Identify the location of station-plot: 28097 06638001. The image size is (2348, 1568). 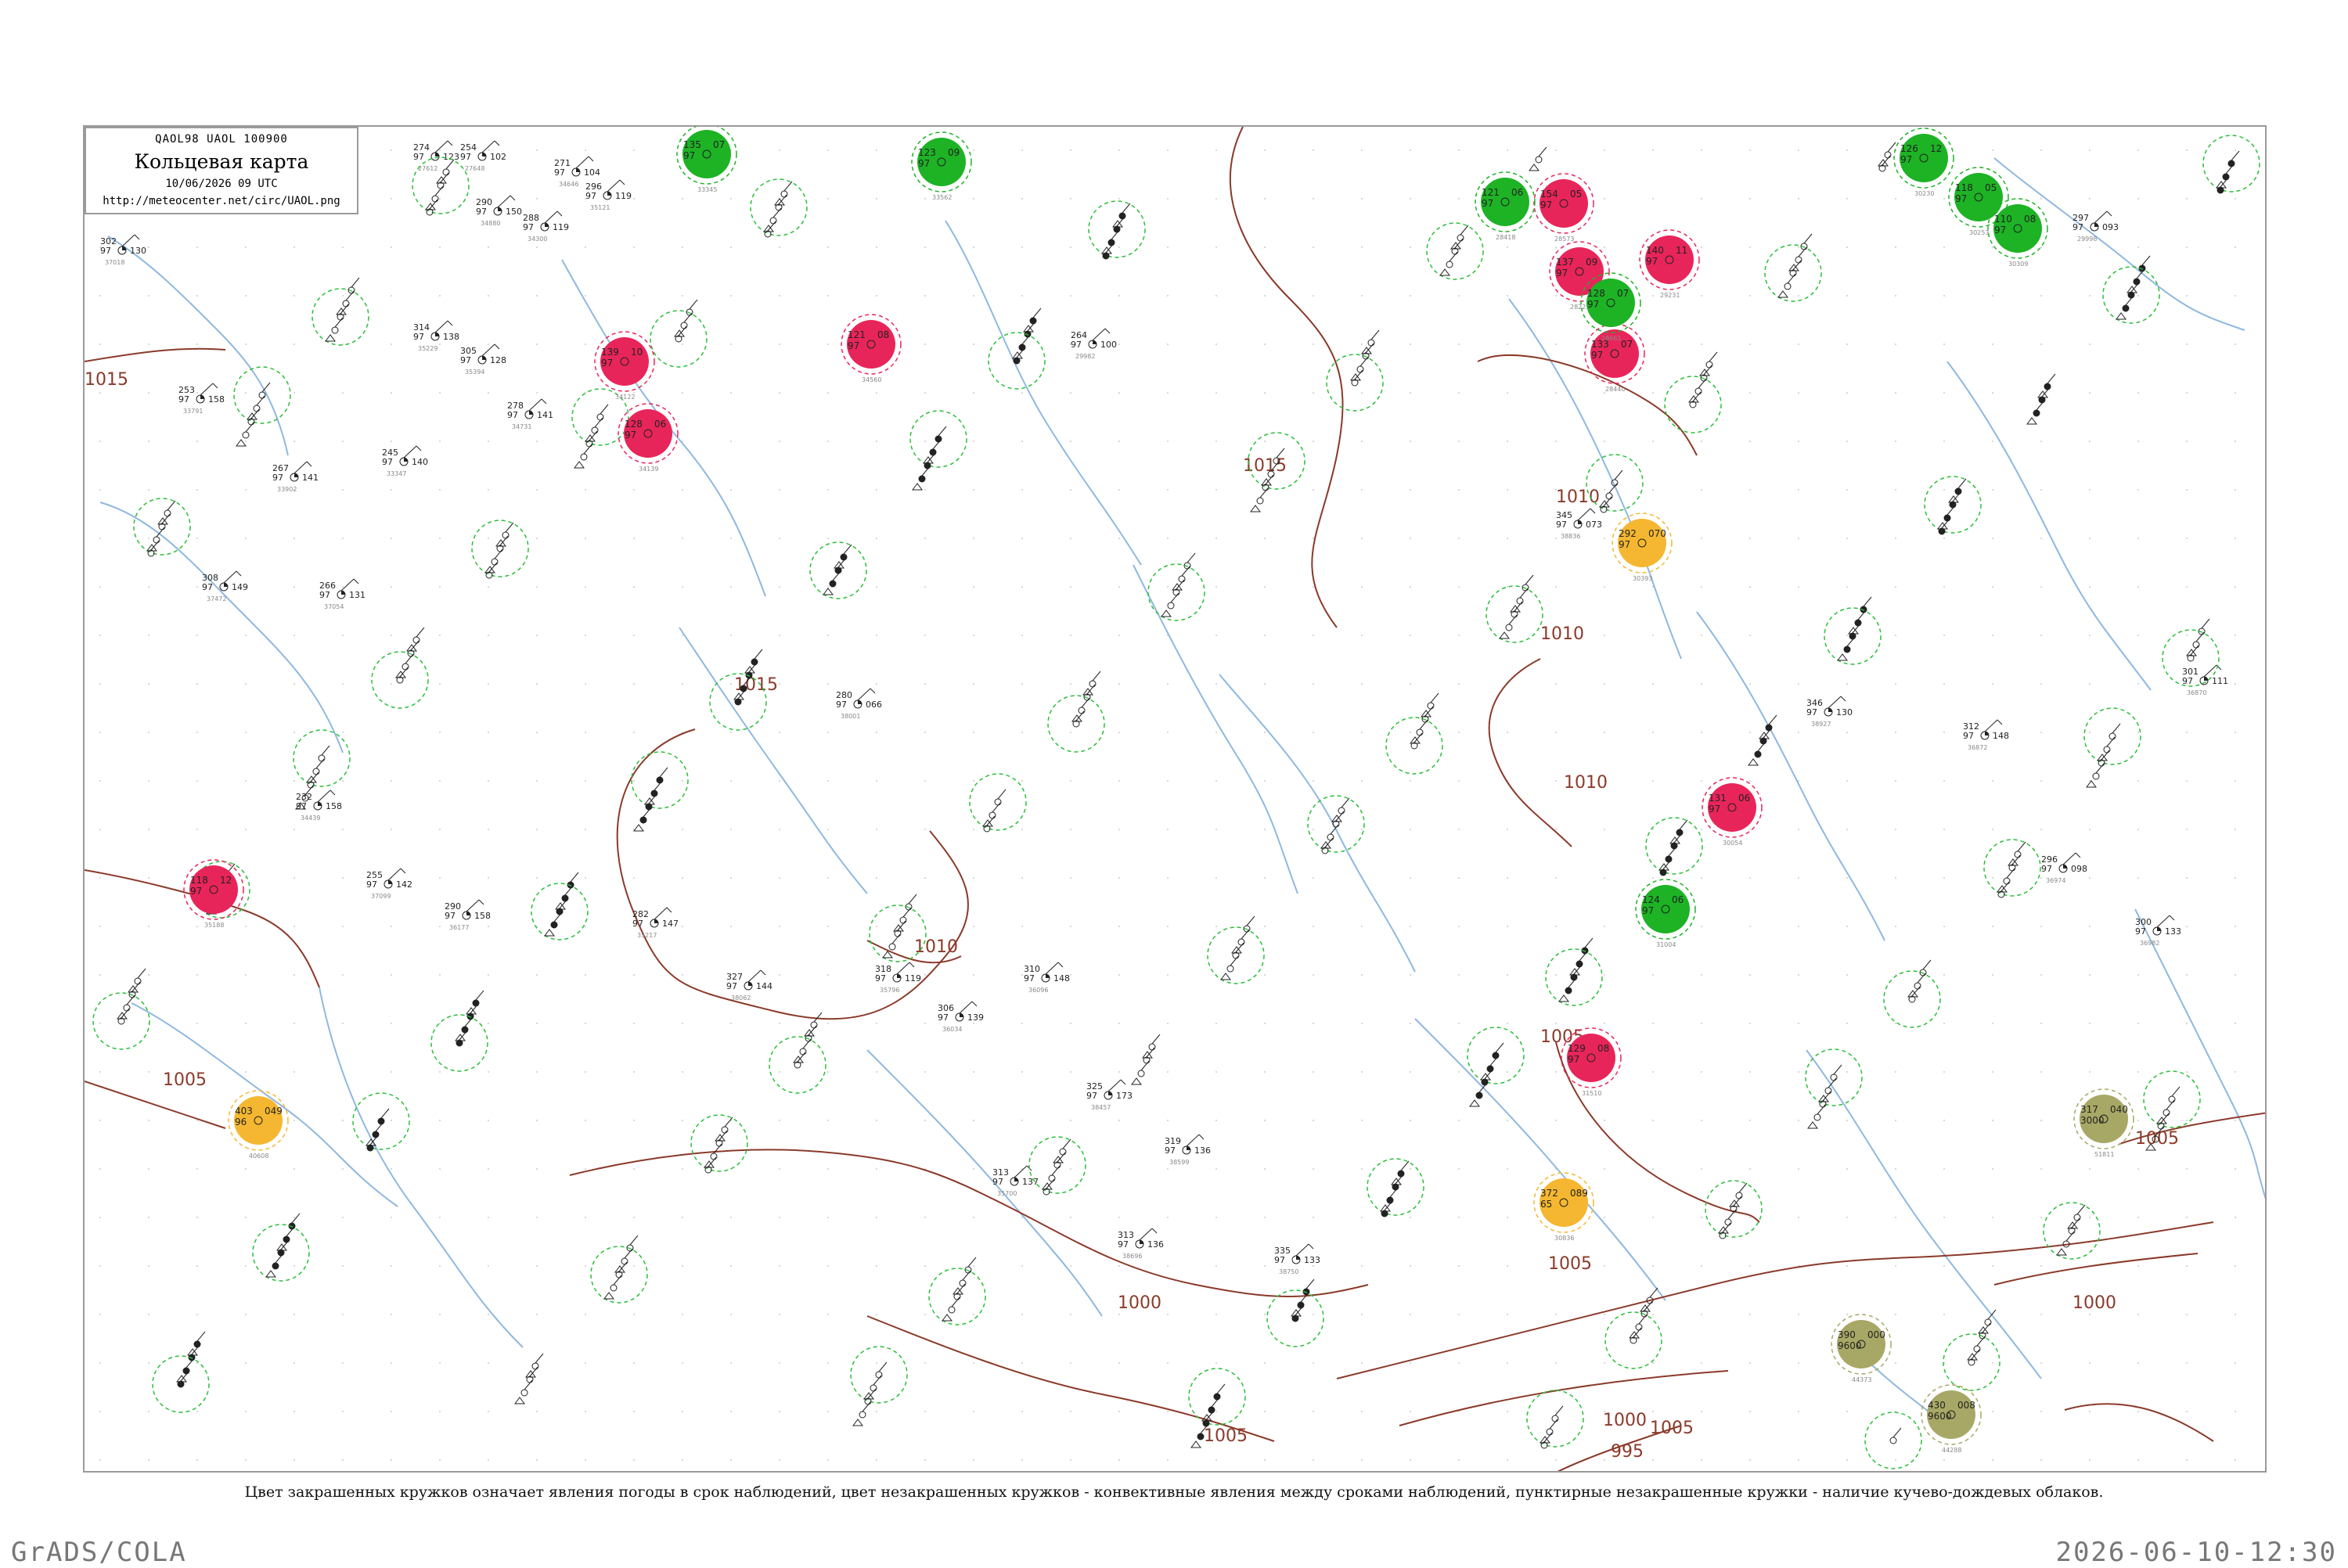
(859, 704).